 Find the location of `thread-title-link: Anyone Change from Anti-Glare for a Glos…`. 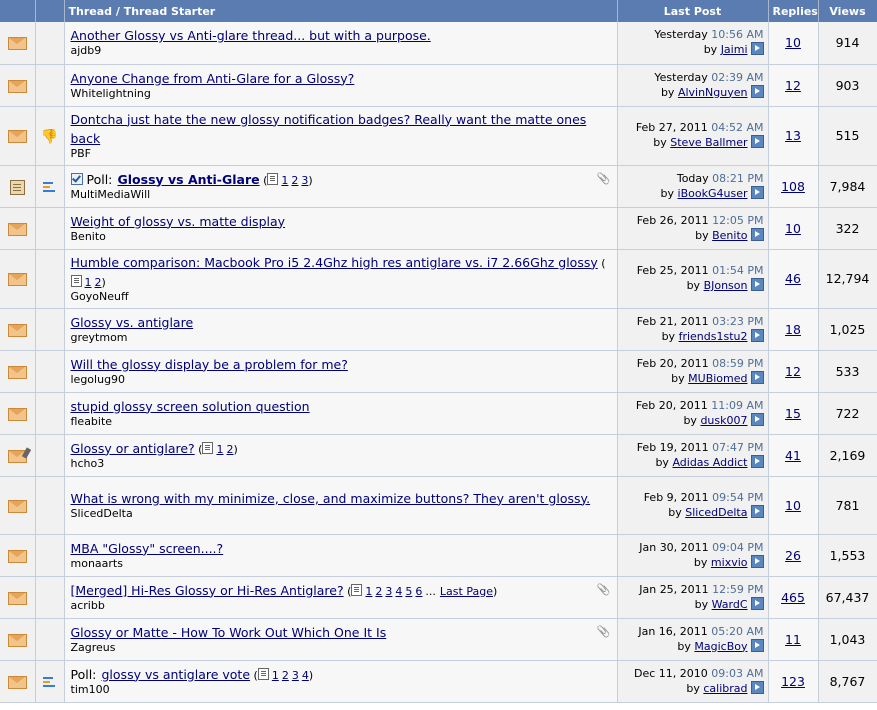

thread-title-link: Anyone Change from Anti-Glare for a Glos… is located at coordinates (213, 78).